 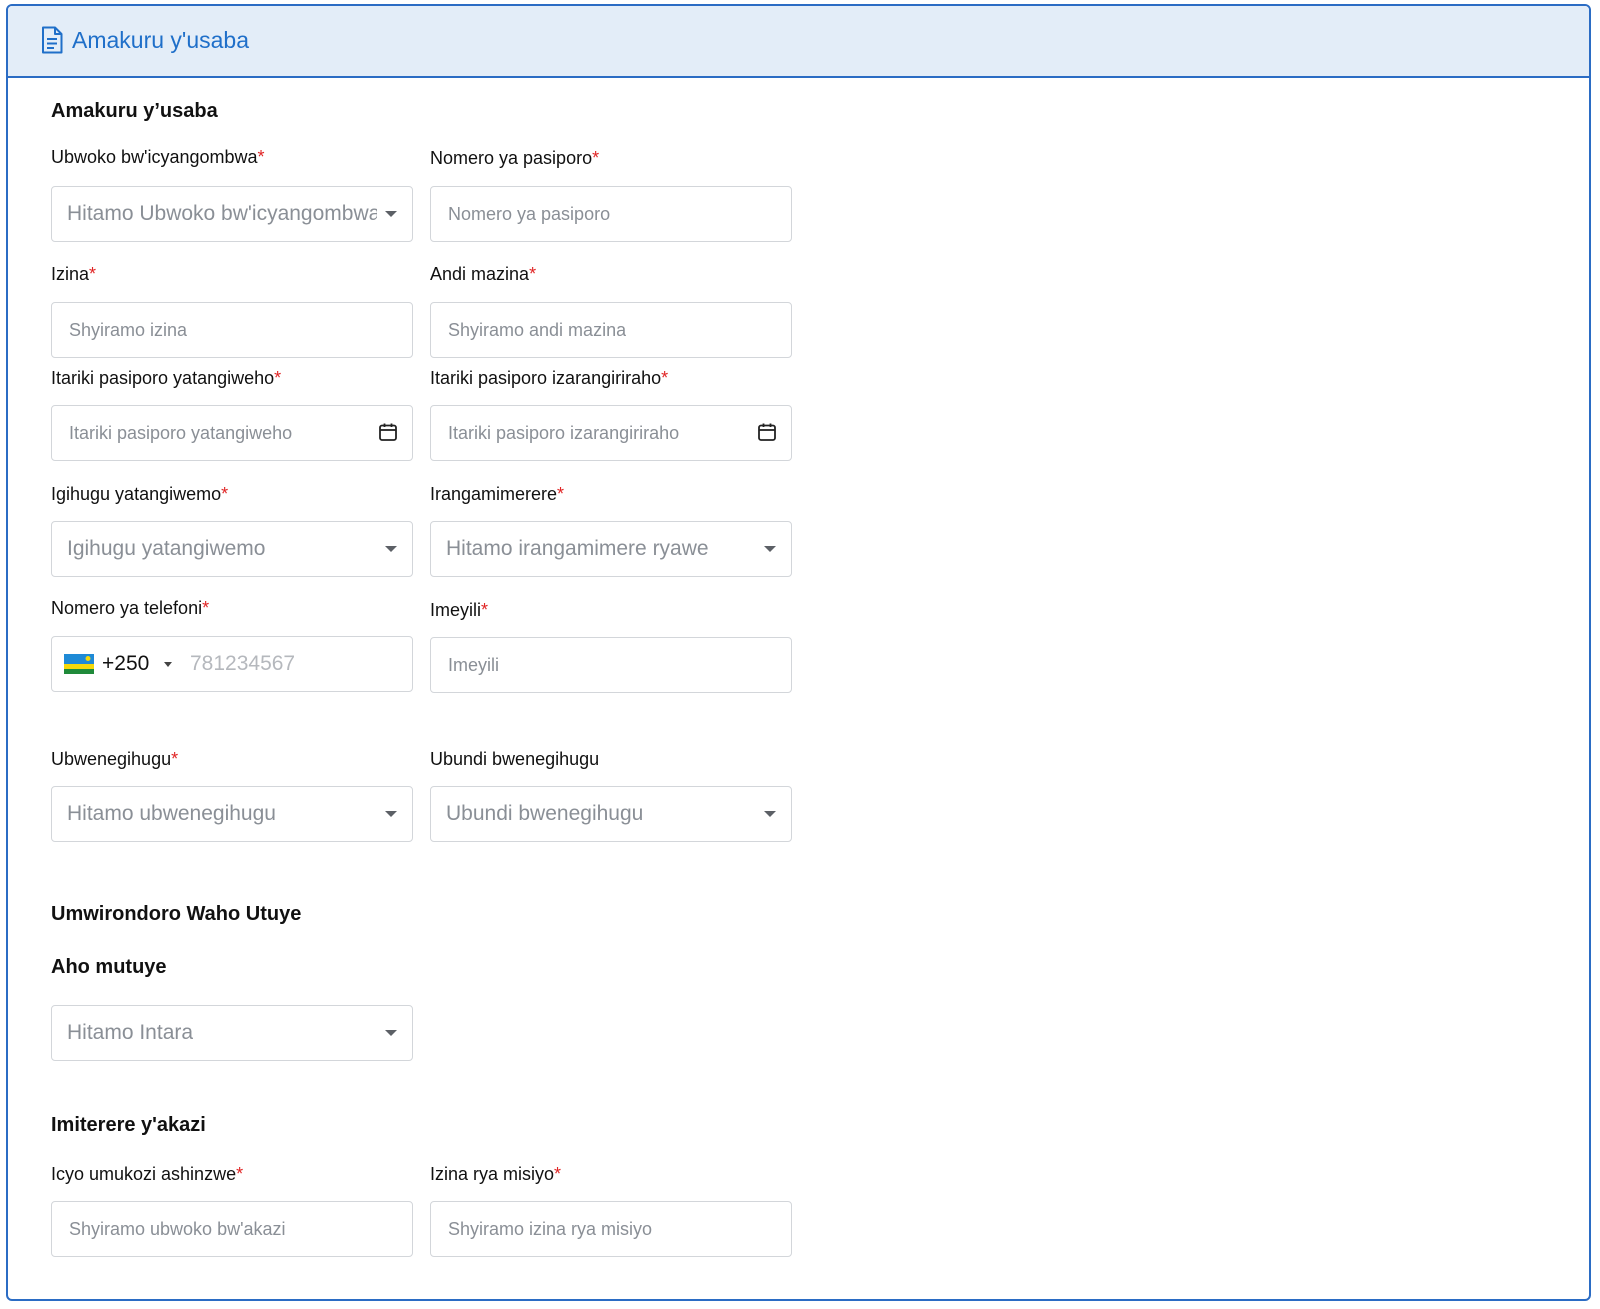 What do you see at coordinates (232, 330) in the screenshot?
I see `first-name-input: Shyiramo izina` at bounding box center [232, 330].